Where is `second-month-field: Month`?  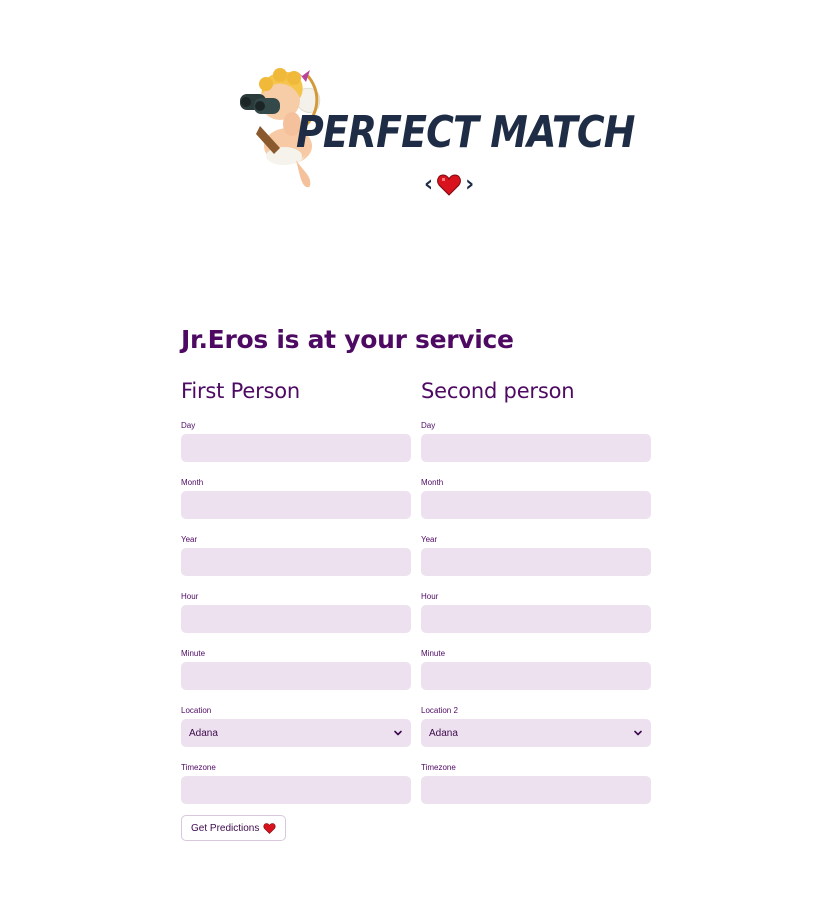 second-month-field: Month is located at coordinates (536, 503).